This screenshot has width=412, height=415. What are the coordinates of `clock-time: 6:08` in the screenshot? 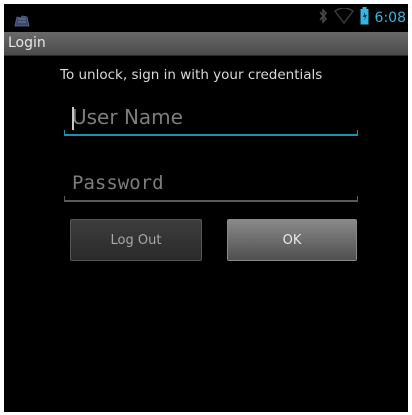 It's located at (390, 18).